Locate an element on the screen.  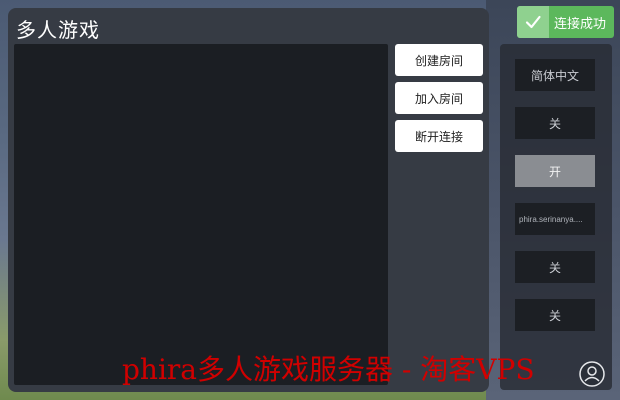
create-room-button: 创建房间 is located at coordinates (439, 60).